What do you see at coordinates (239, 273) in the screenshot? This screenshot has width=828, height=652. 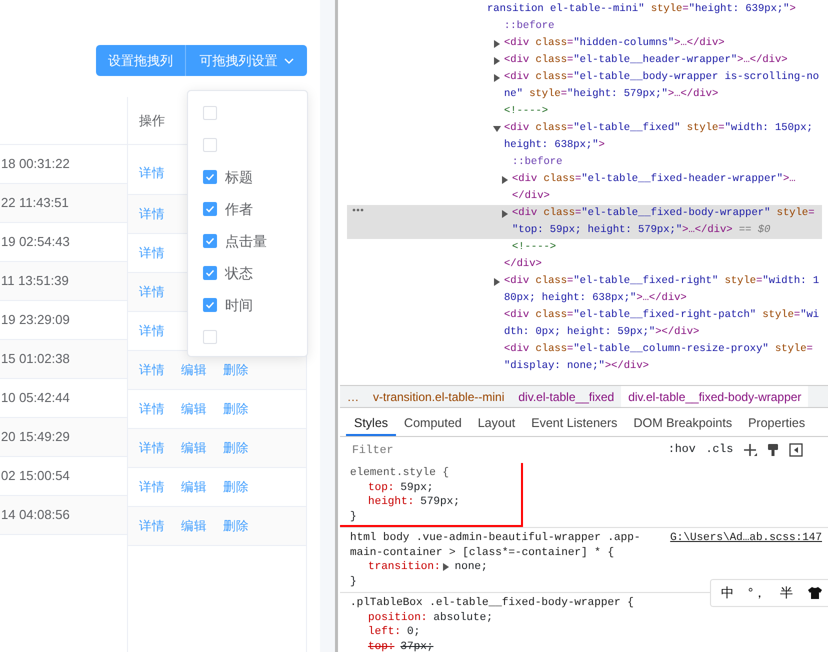 I see `checkbox-label: 状态` at bounding box center [239, 273].